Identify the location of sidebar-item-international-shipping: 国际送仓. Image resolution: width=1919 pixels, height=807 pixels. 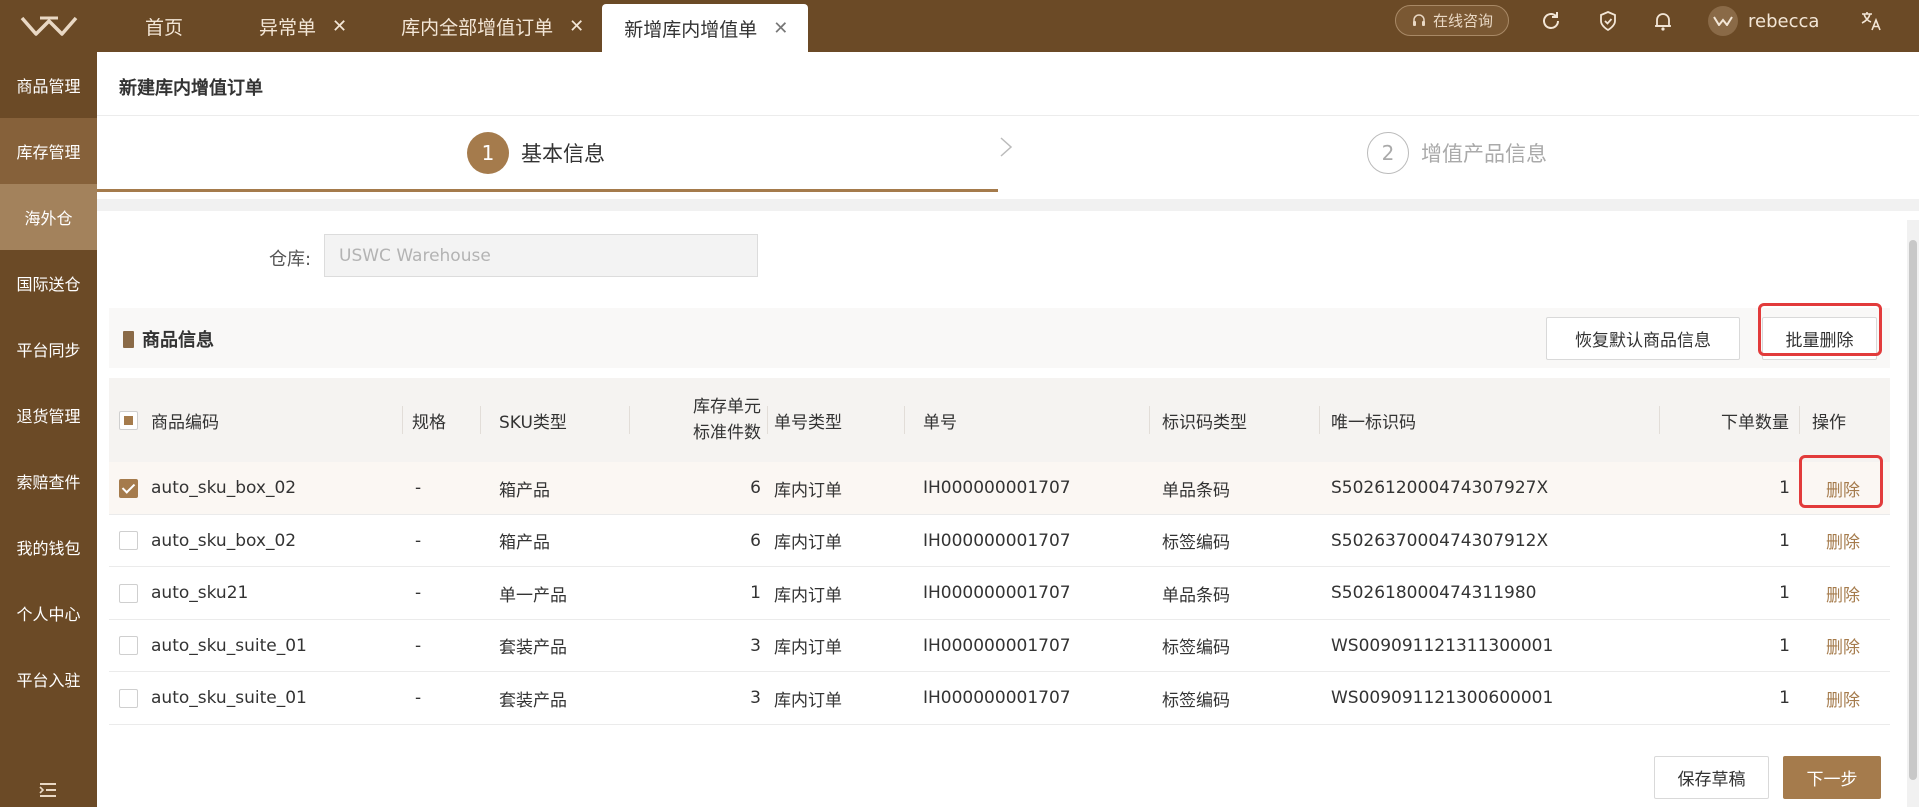
(48, 283).